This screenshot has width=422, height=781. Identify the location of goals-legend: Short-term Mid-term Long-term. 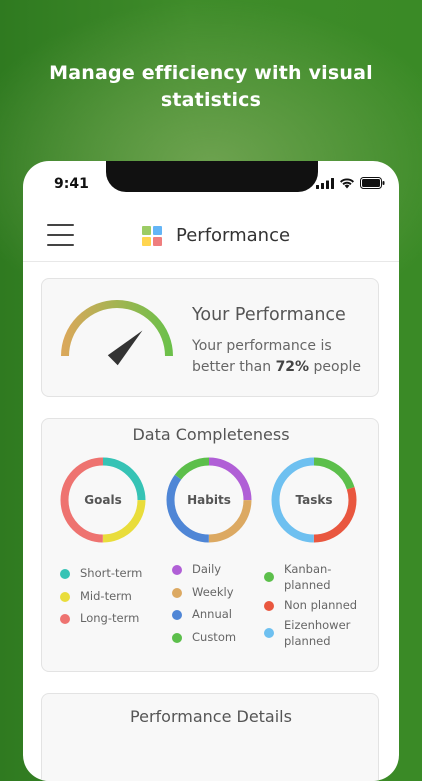
(101, 599).